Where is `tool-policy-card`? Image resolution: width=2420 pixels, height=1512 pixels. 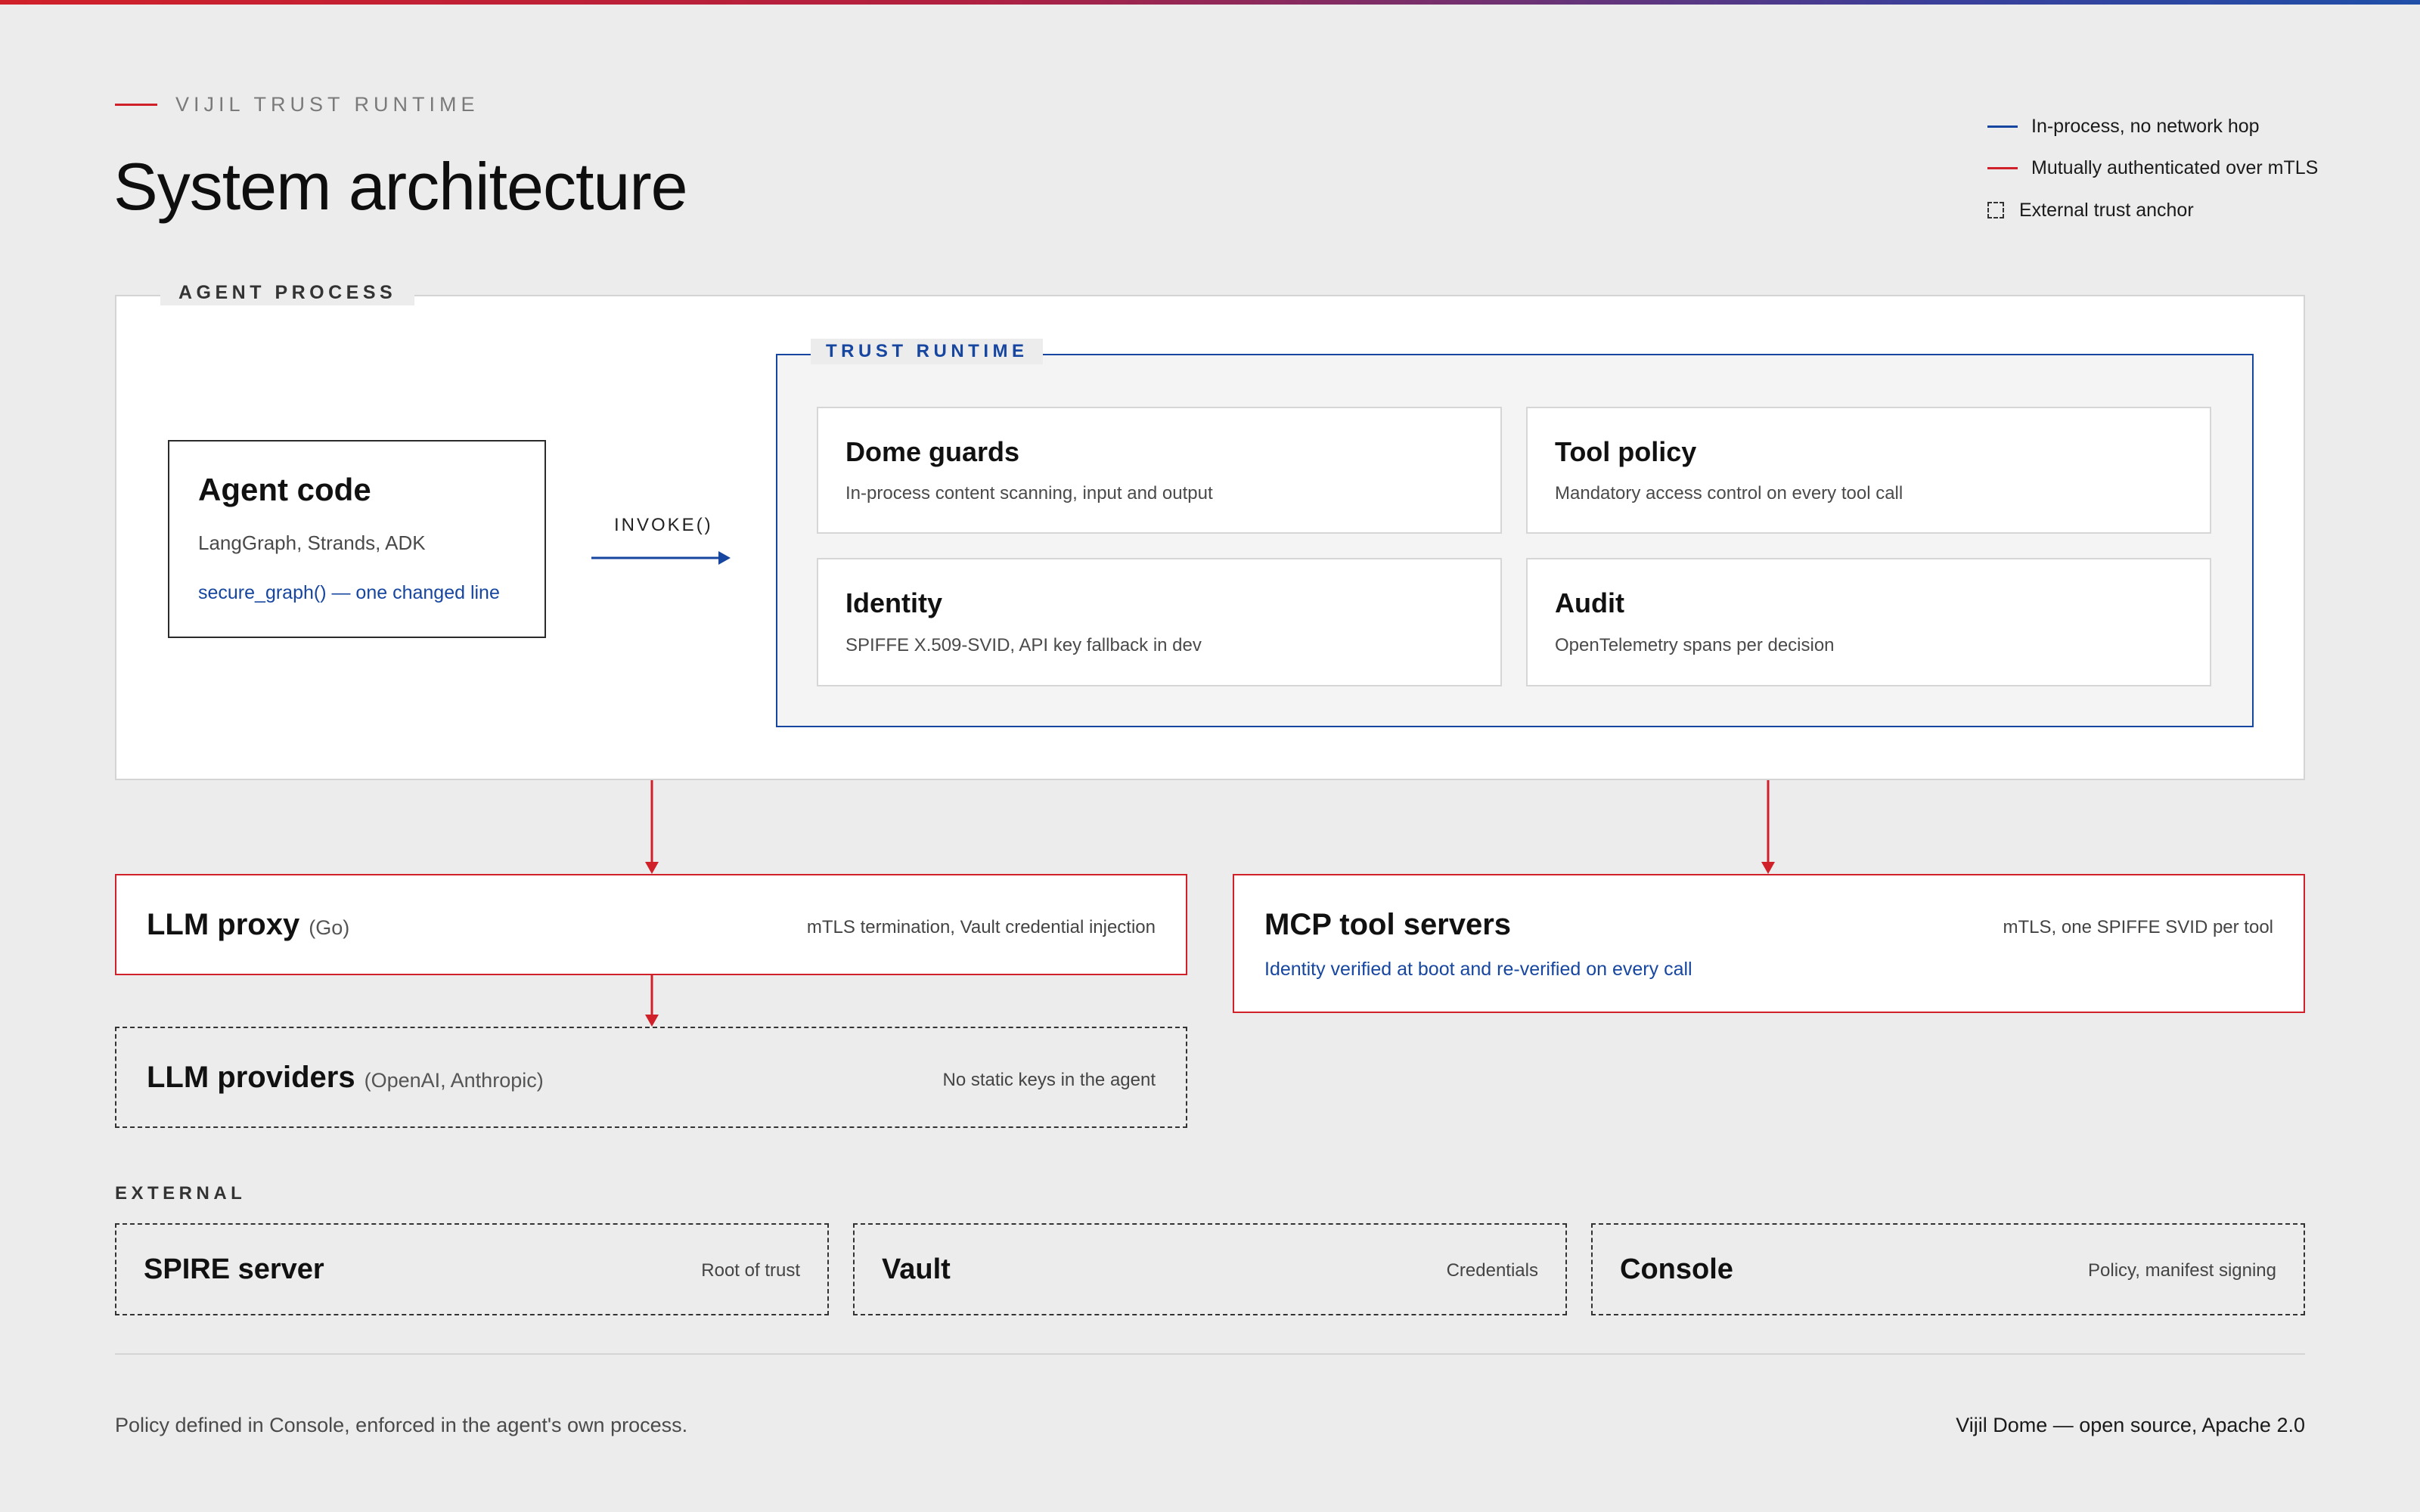 tool-policy-card is located at coordinates (1868, 471).